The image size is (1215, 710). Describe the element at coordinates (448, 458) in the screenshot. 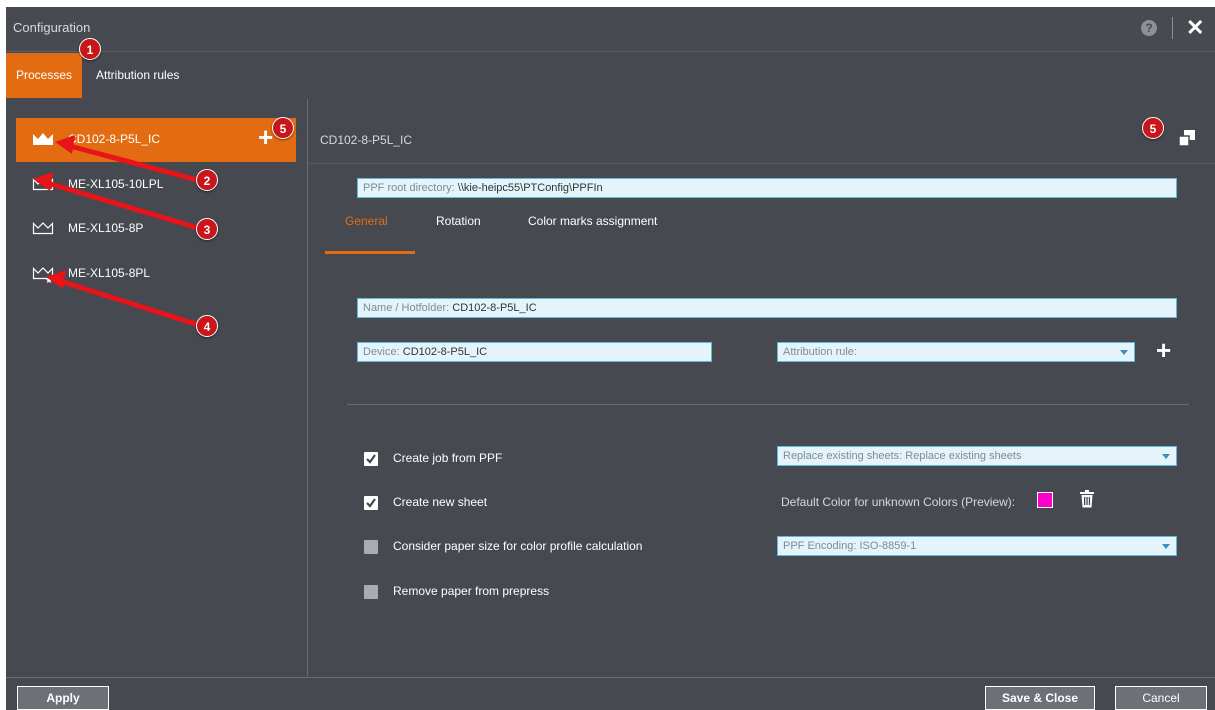

I see `create-job-from-ppf-label: Create job from PPF` at that location.